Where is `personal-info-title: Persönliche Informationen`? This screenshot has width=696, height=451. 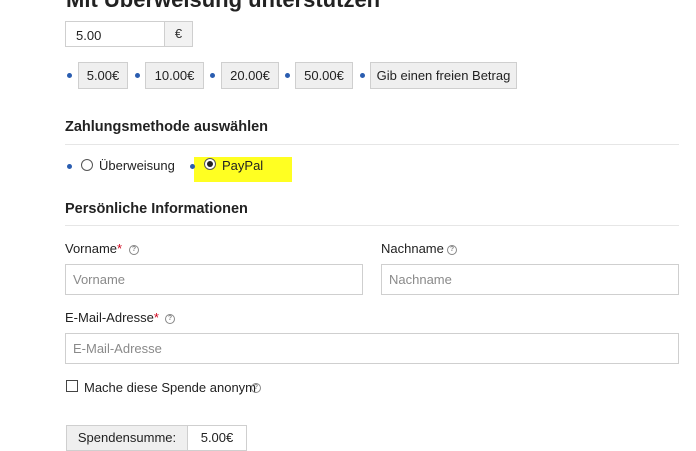 personal-info-title: Persönliche Informationen is located at coordinates (156, 209).